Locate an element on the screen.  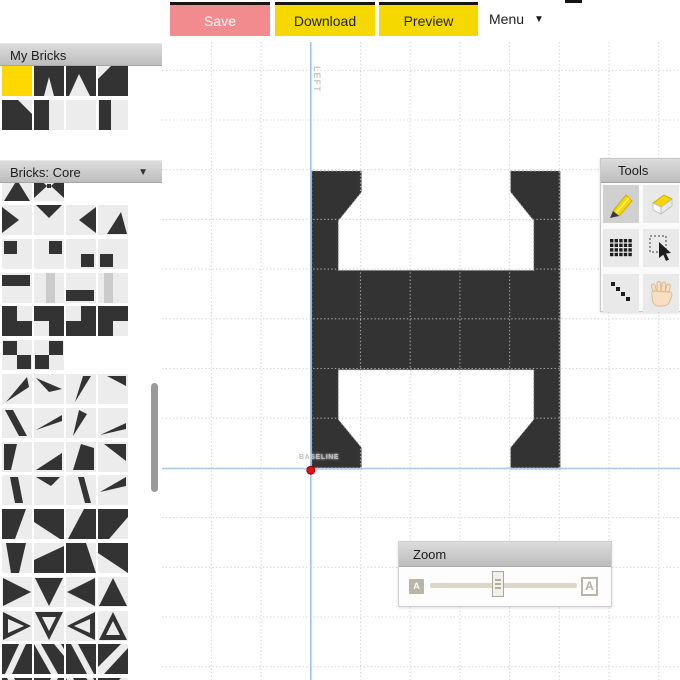
brick-tile-tri-left is located at coordinates (81, 220).